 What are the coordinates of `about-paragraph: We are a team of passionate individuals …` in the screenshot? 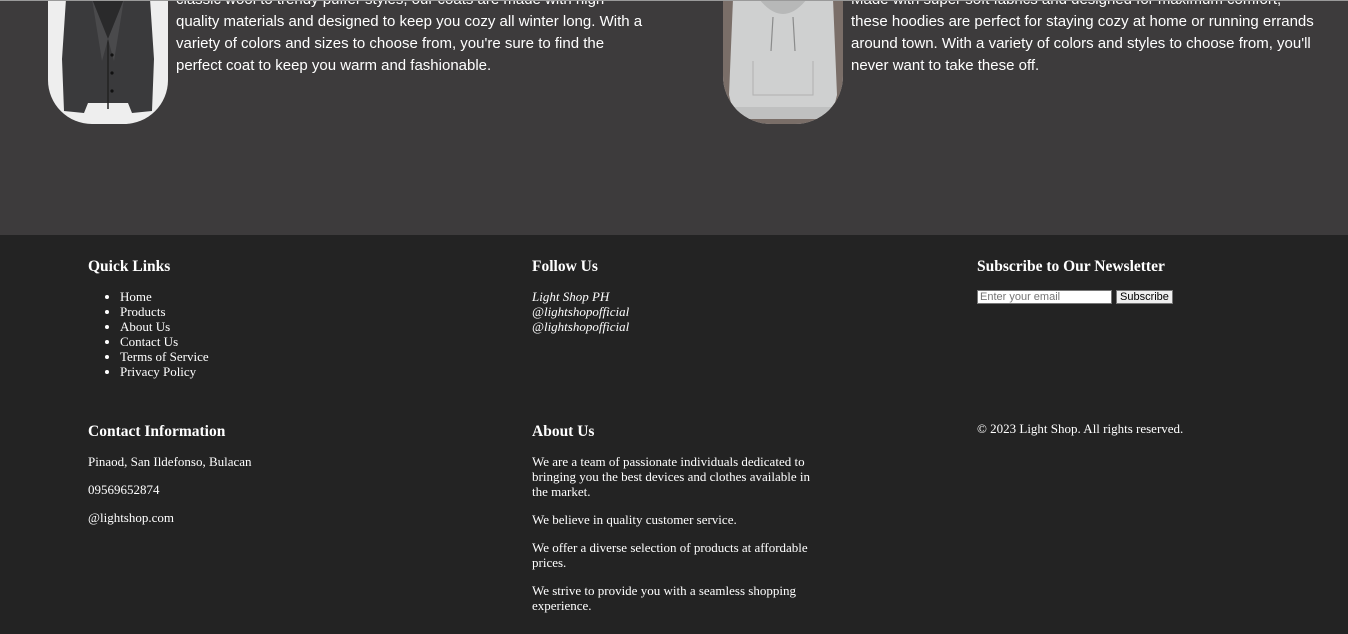 It's located at (671, 476).